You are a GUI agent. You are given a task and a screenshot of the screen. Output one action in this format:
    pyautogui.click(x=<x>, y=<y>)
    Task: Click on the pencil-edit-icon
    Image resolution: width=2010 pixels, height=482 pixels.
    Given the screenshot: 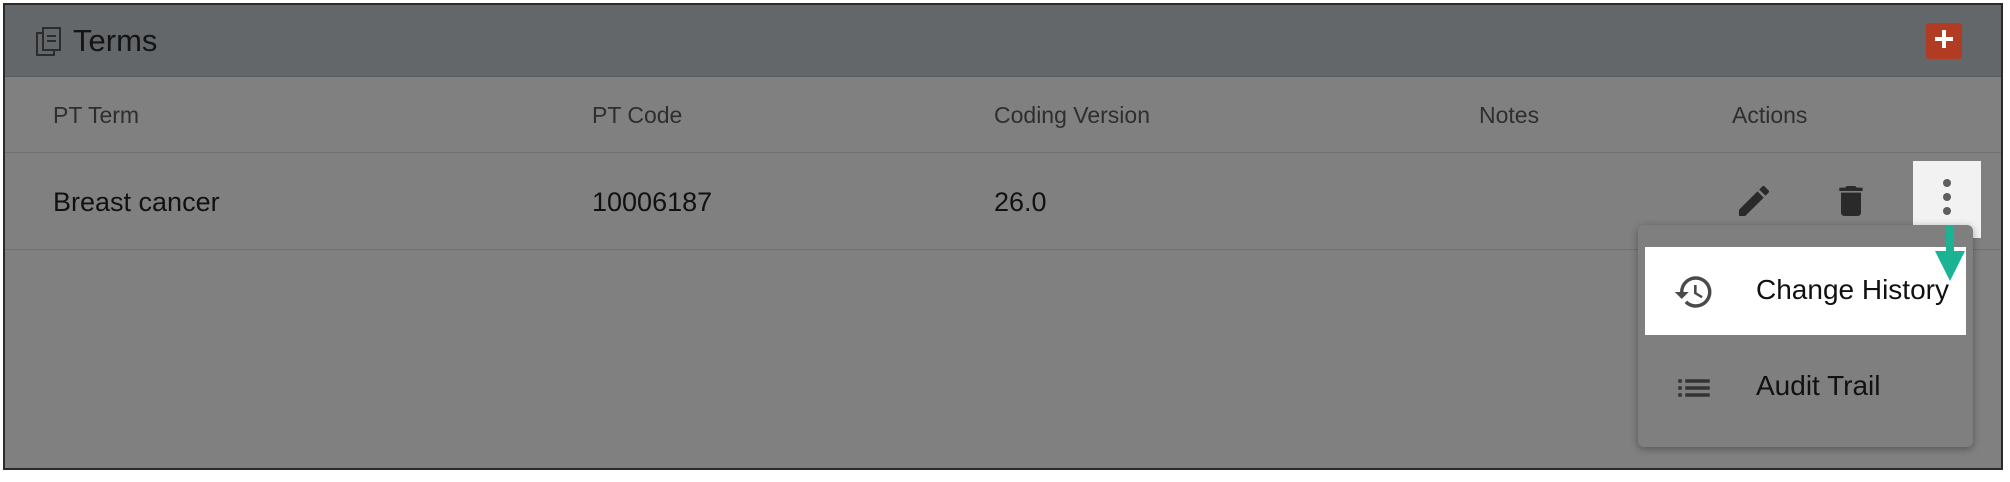 What is the action you would take?
    pyautogui.click(x=1754, y=203)
    